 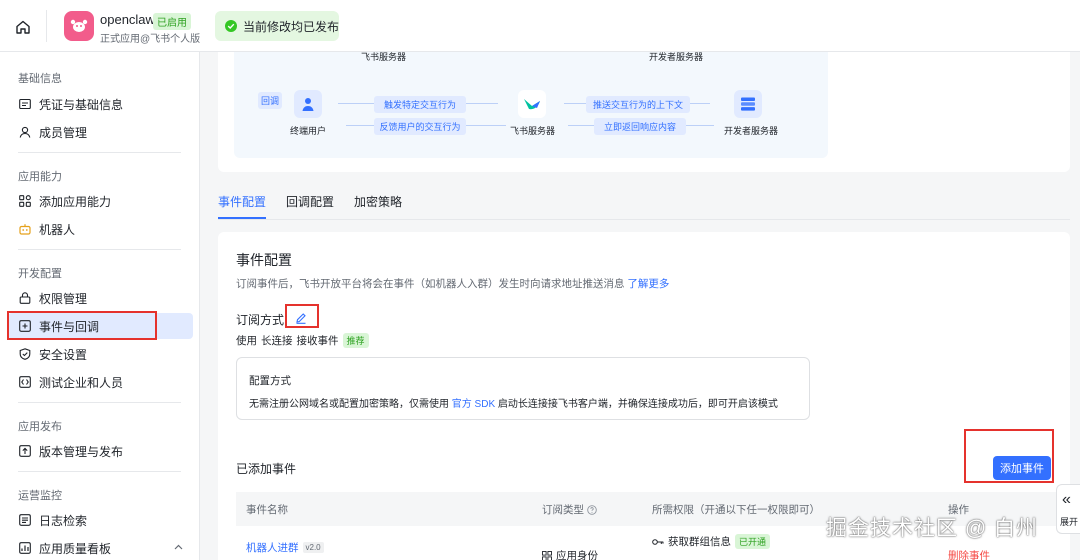 What do you see at coordinates (473, 404) in the screenshot?
I see `official-sdk-link: 官方 SDK` at bounding box center [473, 404].